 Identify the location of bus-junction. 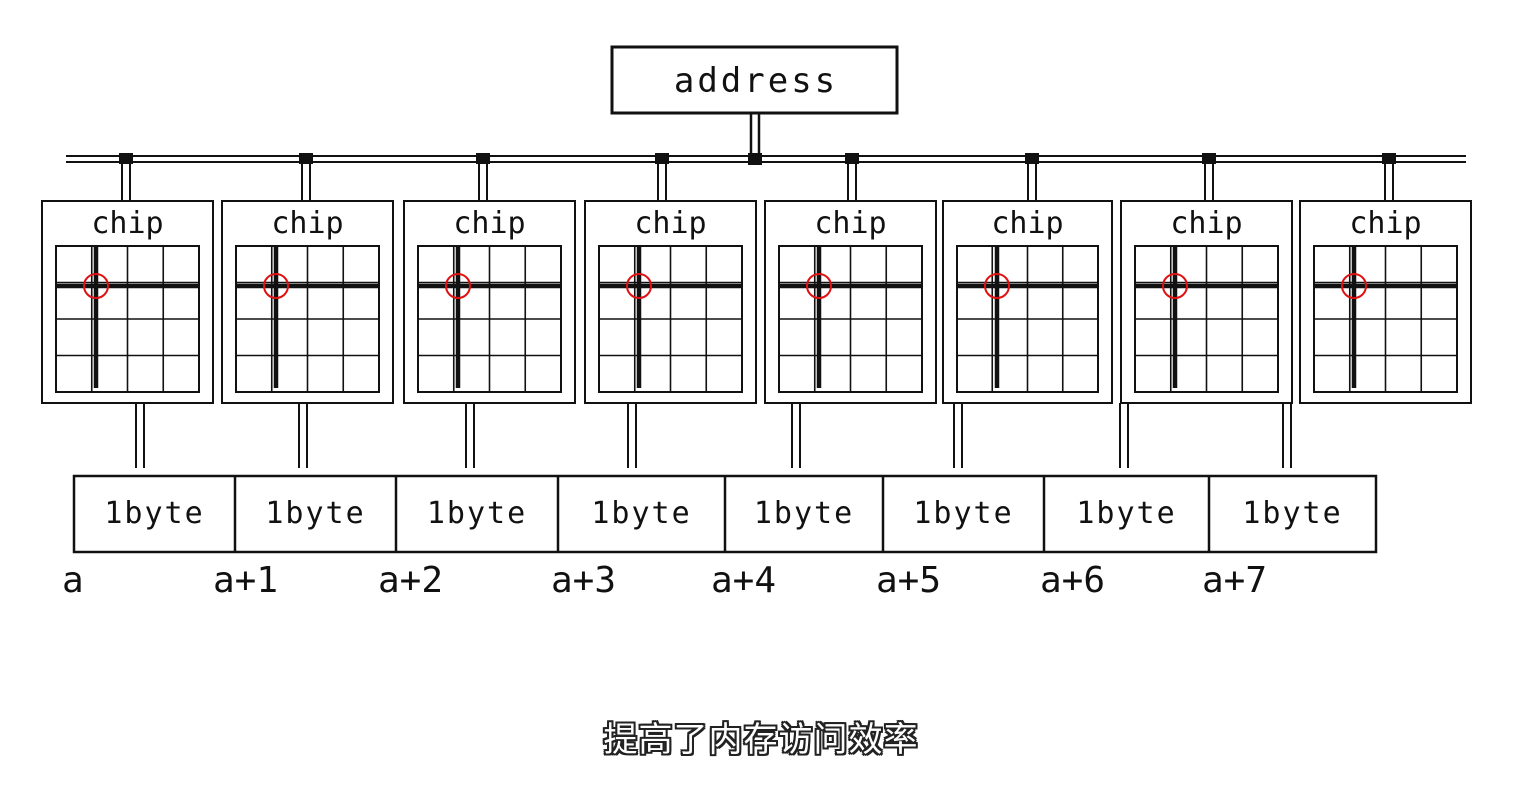
(755, 159).